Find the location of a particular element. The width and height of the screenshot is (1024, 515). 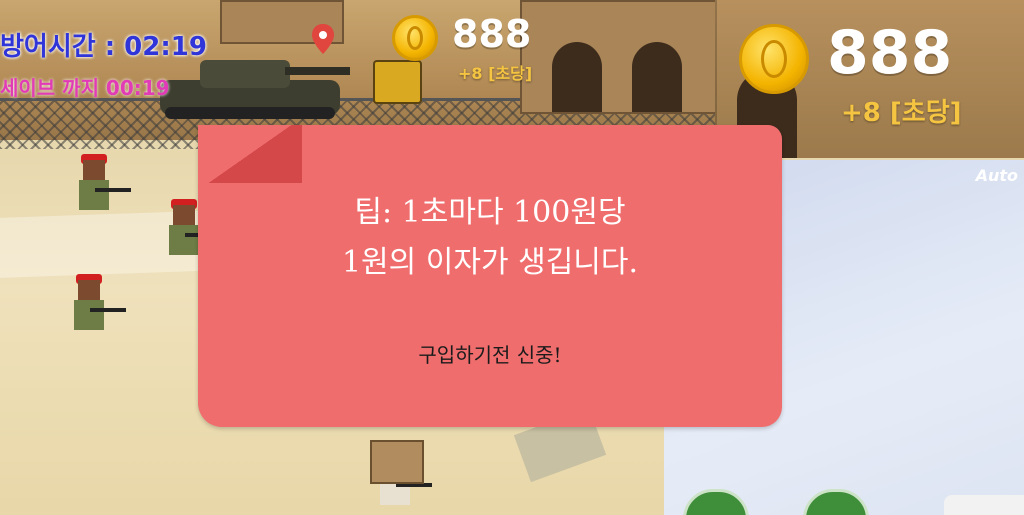

tip-text-line2: 1원의 이자가 생깁니다. is located at coordinates (490, 262).